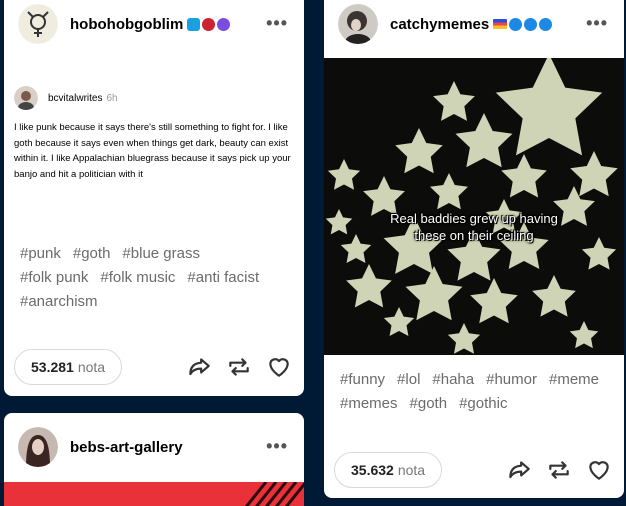  What do you see at coordinates (453, 380) in the screenshot?
I see `tag: #haha` at bounding box center [453, 380].